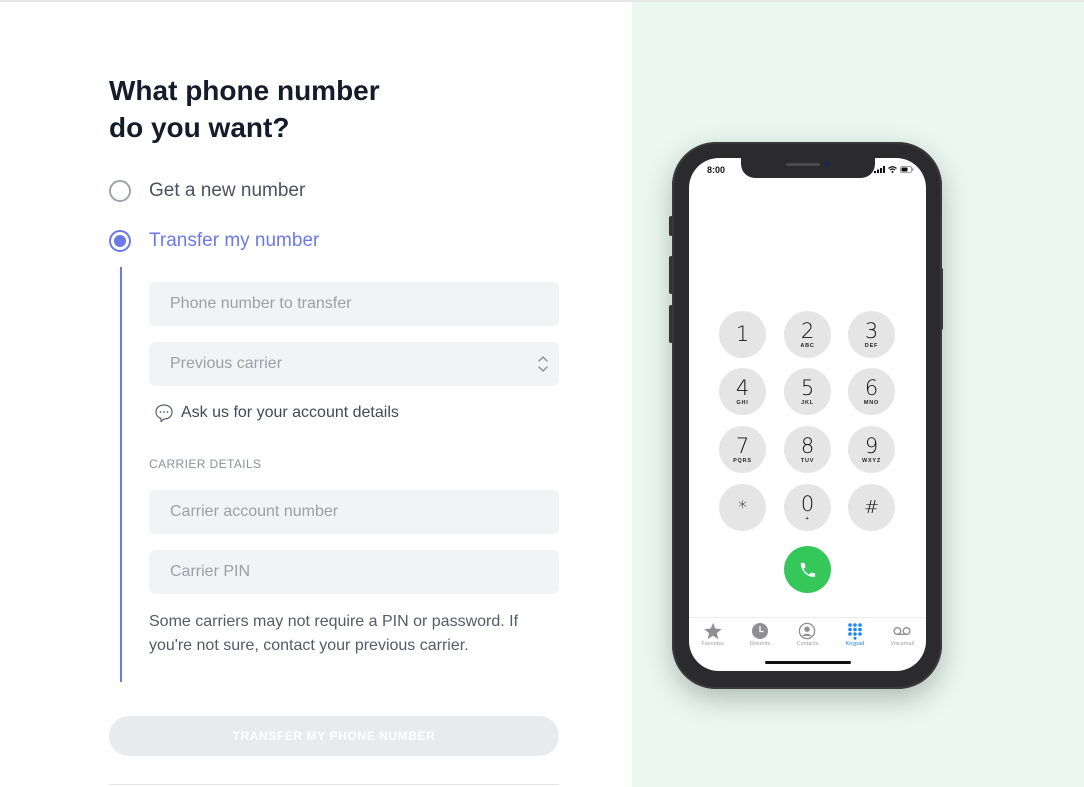  I want to click on option-new-number-label: Get a new number, so click(227, 190).